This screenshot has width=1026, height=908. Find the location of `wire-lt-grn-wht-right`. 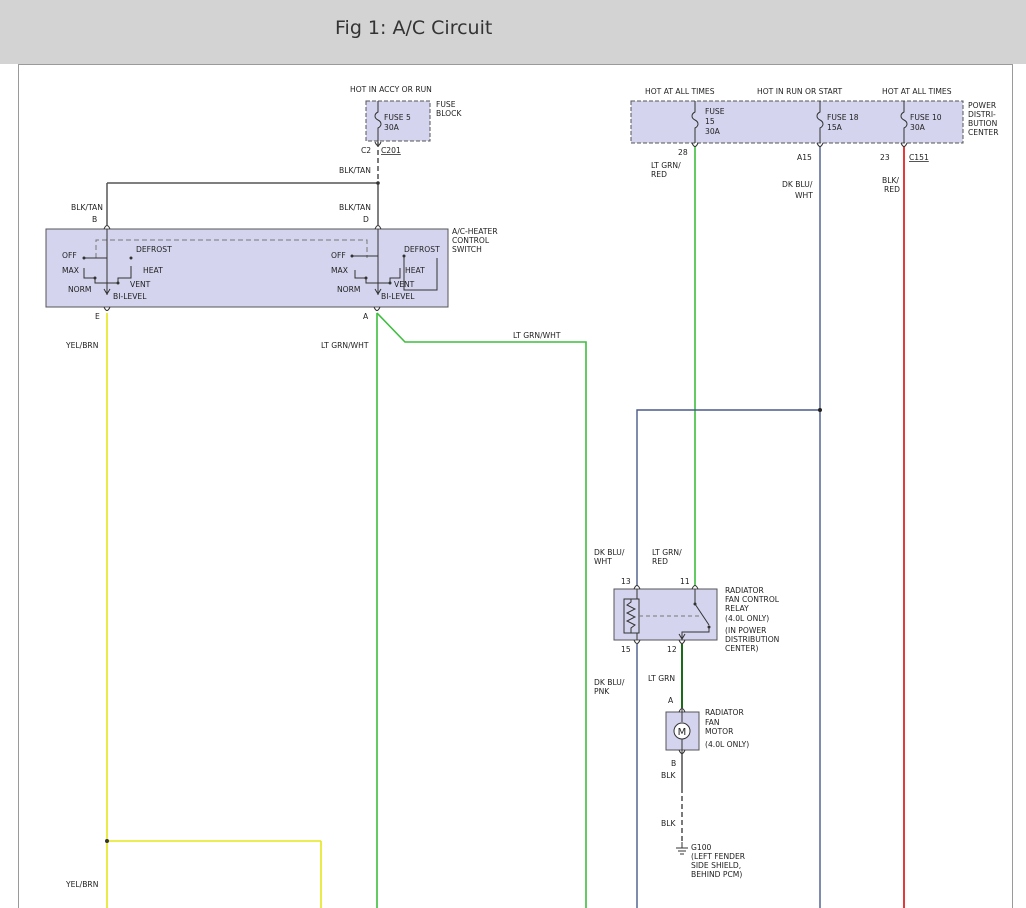

wire-lt-grn-wht-right is located at coordinates (481, 610).